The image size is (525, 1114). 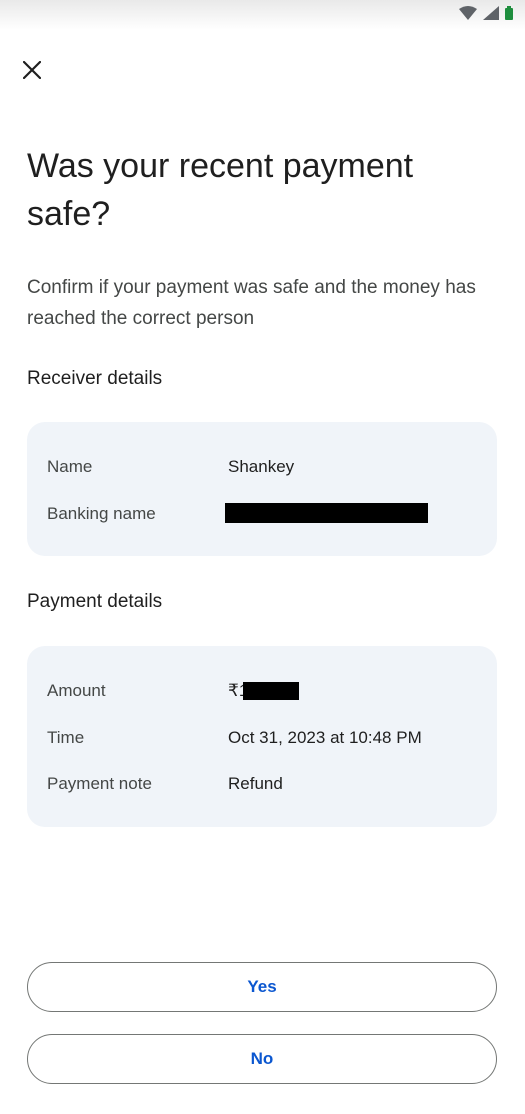 What do you see at coordinates (101, 513) in the screenshot?
I see `banking-name-label: Banking name` at bounding box center [101, 513].